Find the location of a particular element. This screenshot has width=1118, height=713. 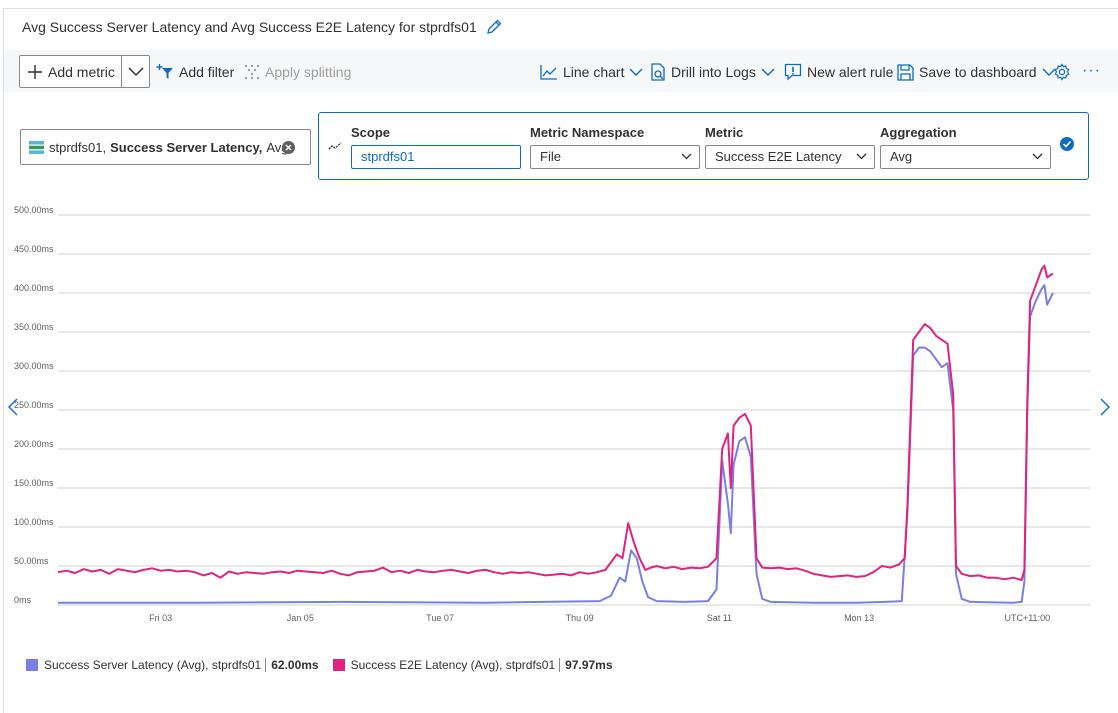

more-options-button: ··· is located at coordinates (1091, 71).